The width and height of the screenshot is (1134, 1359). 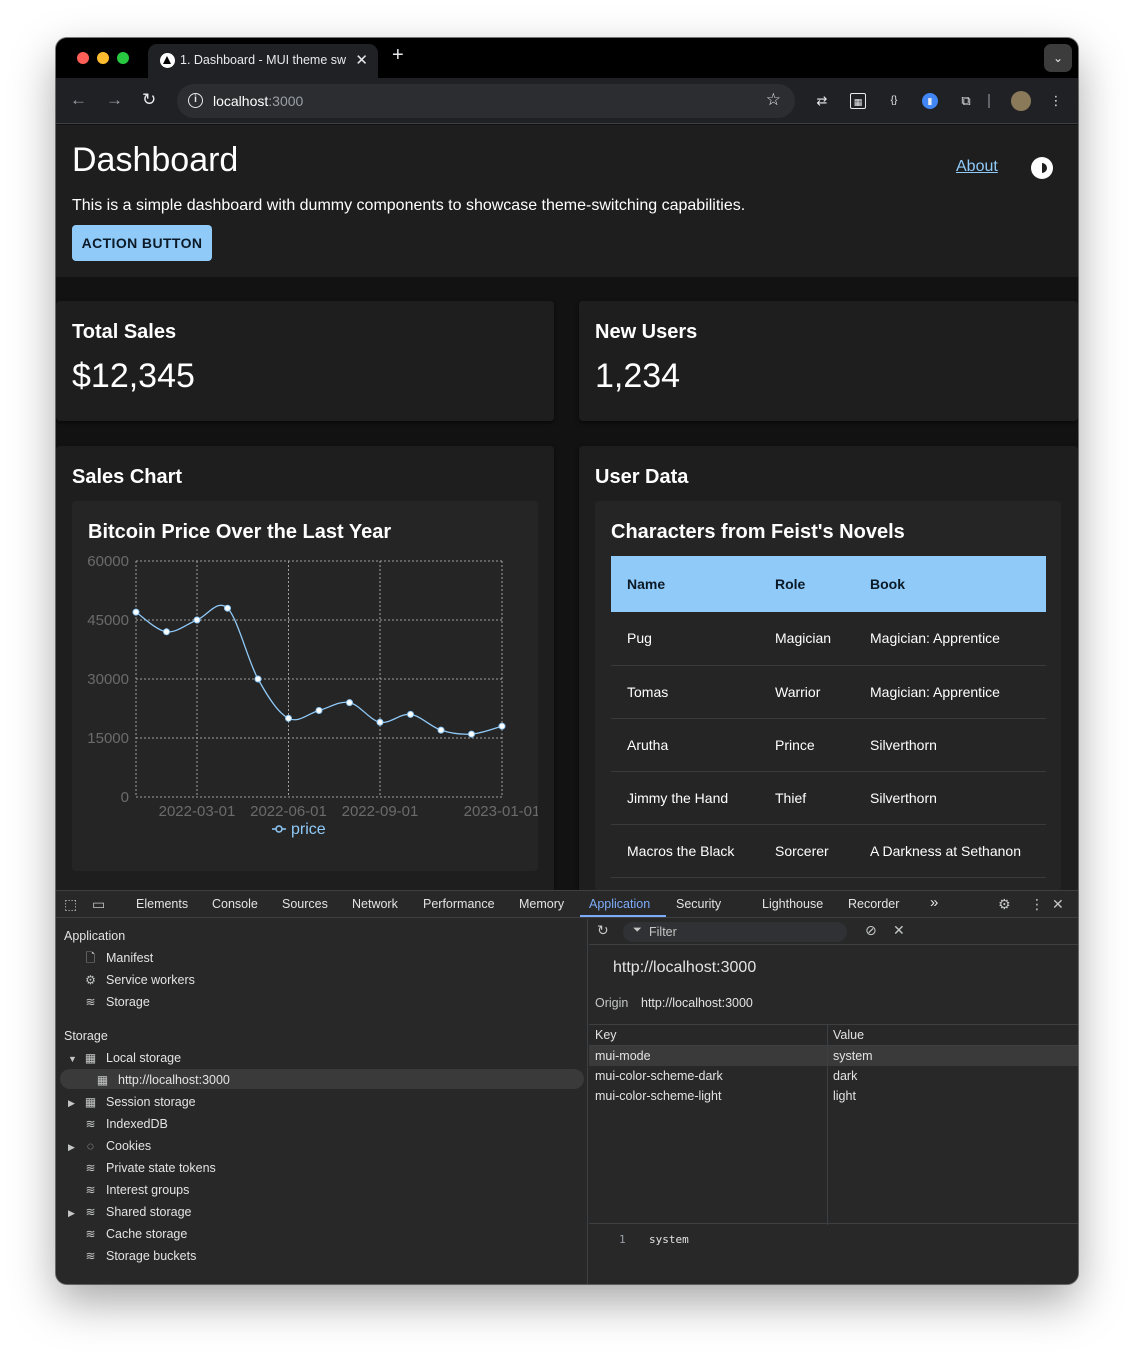 I want to click on service-workers-gear-icon: ⚙, so click(x=90, y=980).